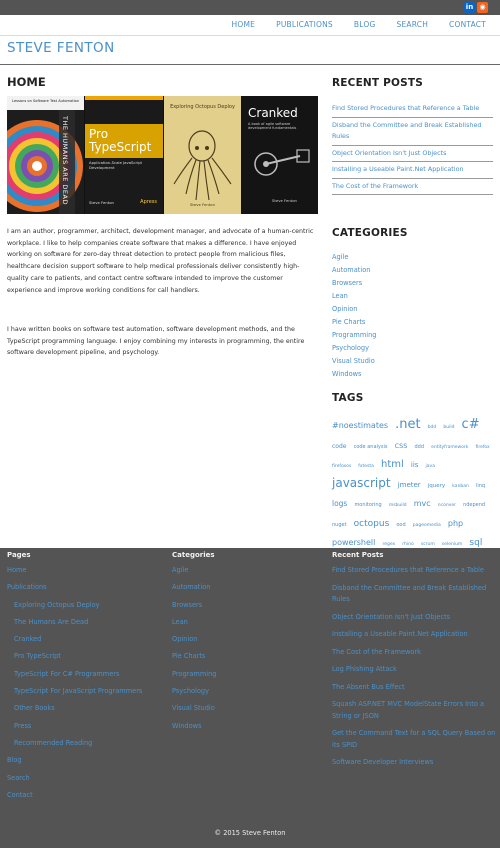 Image resolution: width=500 pixels, height=848 pixels. What do you see at coordinates (388, 544) in the screenshot?
I see `tag-link: regex` at bounding box center [388, 544].